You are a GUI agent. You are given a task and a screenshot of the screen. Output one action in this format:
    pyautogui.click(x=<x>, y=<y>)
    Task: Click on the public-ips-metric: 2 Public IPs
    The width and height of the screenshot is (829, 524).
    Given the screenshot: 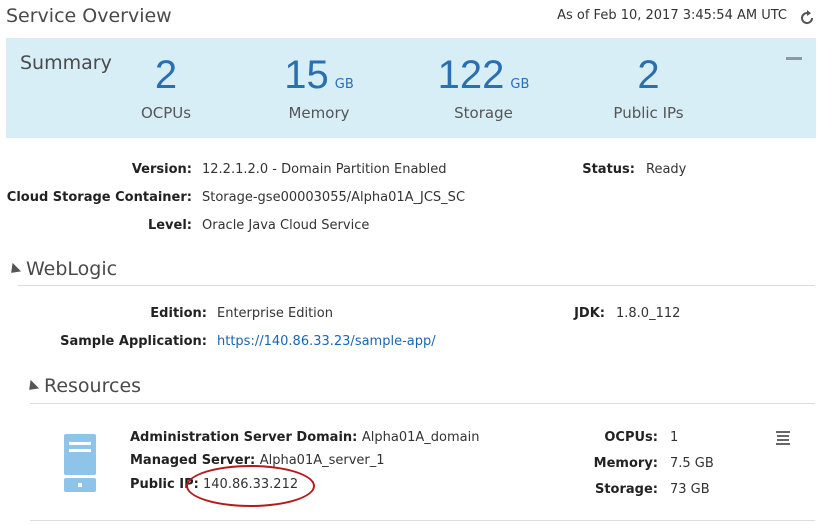 What is the action you would take?
    pyautogui.click(x=648, y=87)
    